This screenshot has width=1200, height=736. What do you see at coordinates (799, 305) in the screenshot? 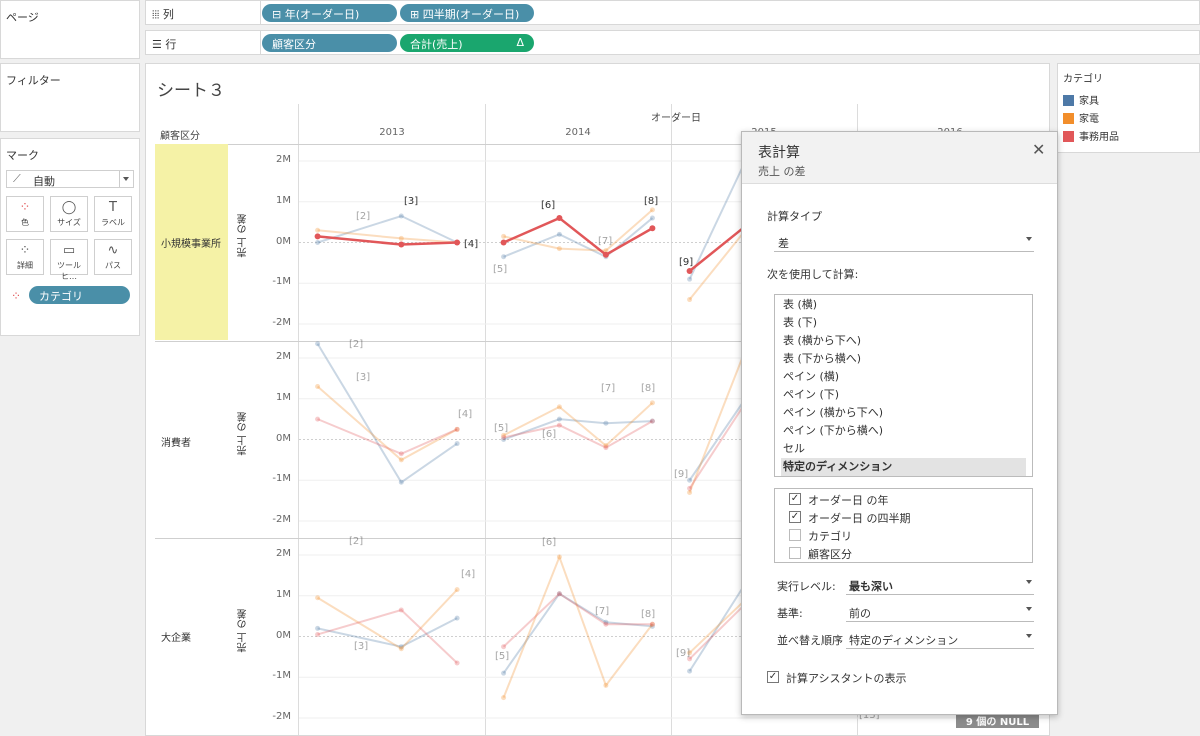
I see `compute-option: 表 (横)` at bounding box center [799, 305].